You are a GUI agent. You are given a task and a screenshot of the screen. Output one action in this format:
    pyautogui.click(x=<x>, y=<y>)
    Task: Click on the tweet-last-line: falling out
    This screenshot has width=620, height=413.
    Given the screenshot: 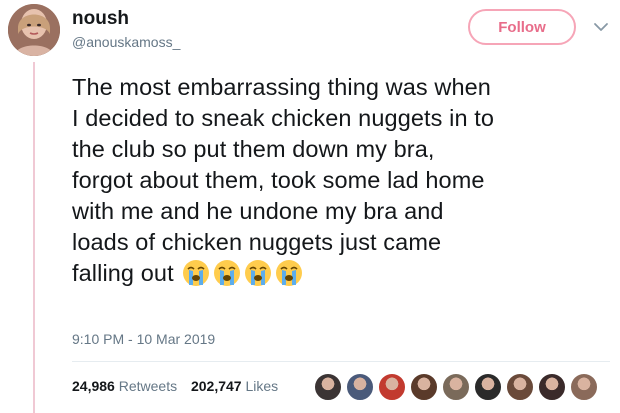 What is the action you would take?
    pyautogui.click(x=341, y=273)
    